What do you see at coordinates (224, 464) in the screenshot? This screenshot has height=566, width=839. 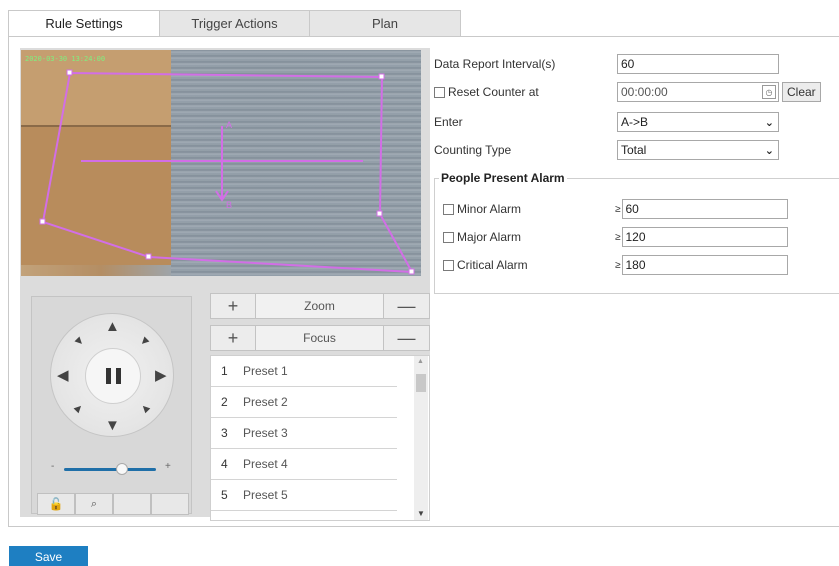 I see `preset-number: 4` at bounding box center [224, 464].